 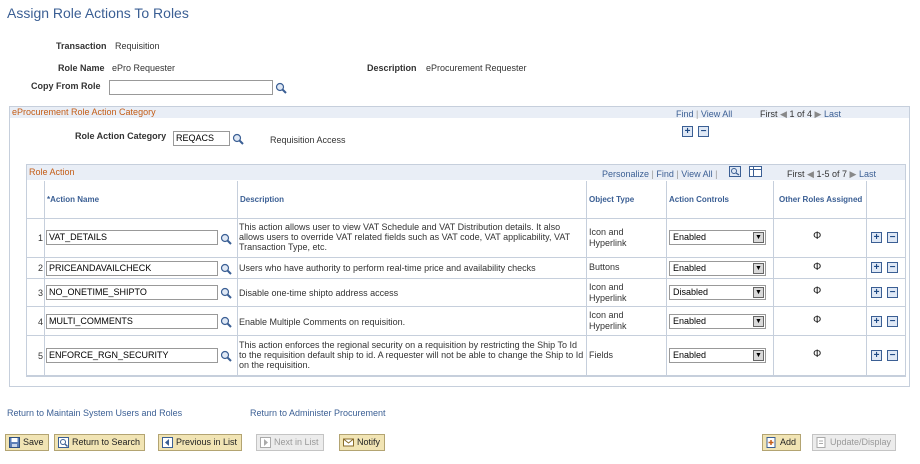 What do you see at coordinates (132, 237) in the screenshot?
I see `action-name-input: VAT_DETAILS` at bounding box center [132, 237].